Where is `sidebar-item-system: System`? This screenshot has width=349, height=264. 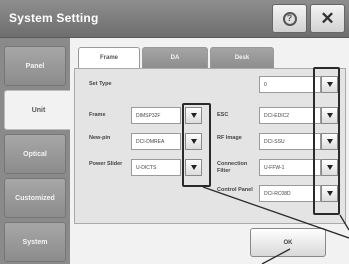 sidebar-item-system: System is located at coordinates (35, 242).